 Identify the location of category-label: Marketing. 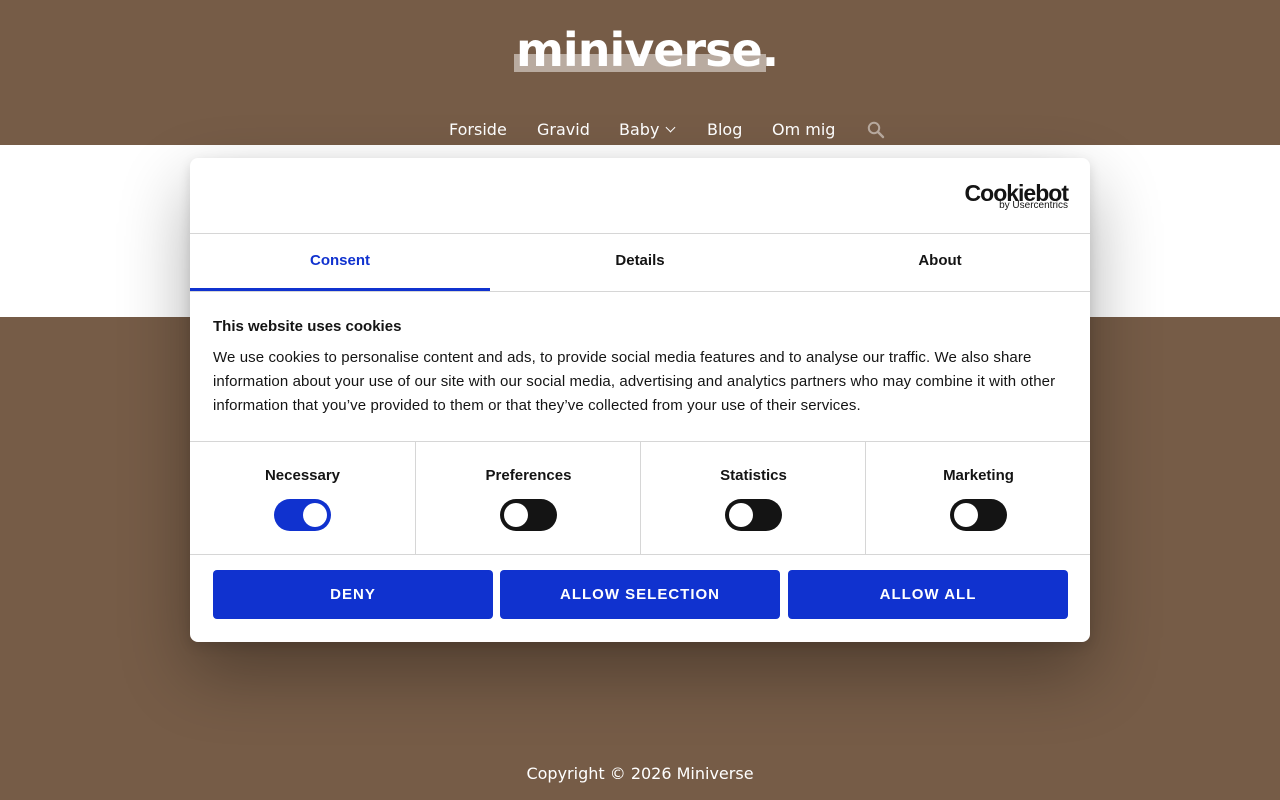
(978, 475).